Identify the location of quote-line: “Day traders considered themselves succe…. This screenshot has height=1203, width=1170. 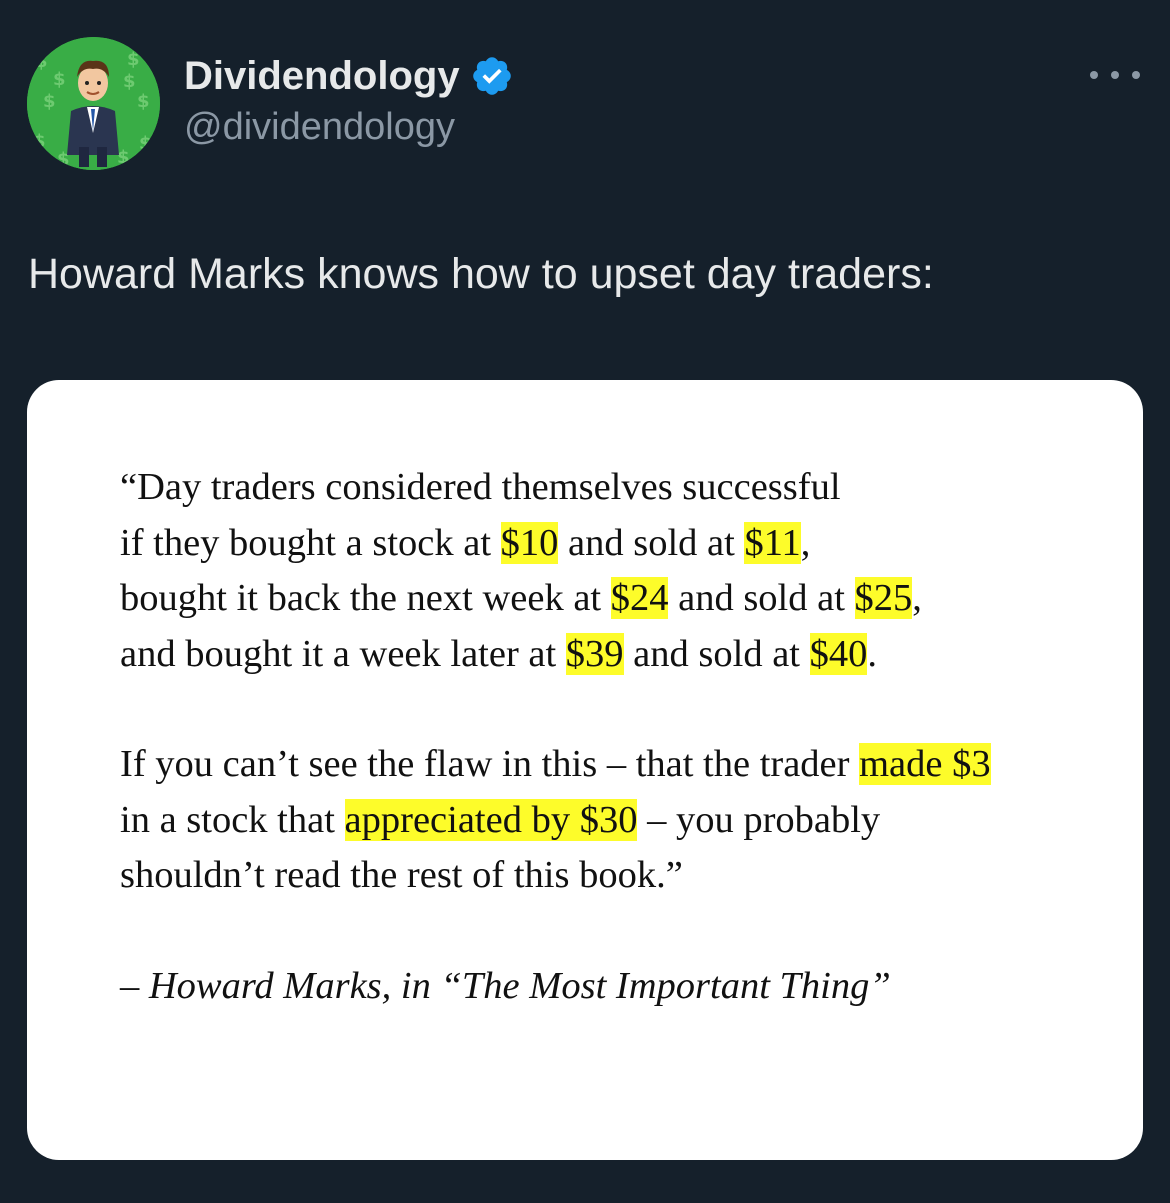
(480, 487).